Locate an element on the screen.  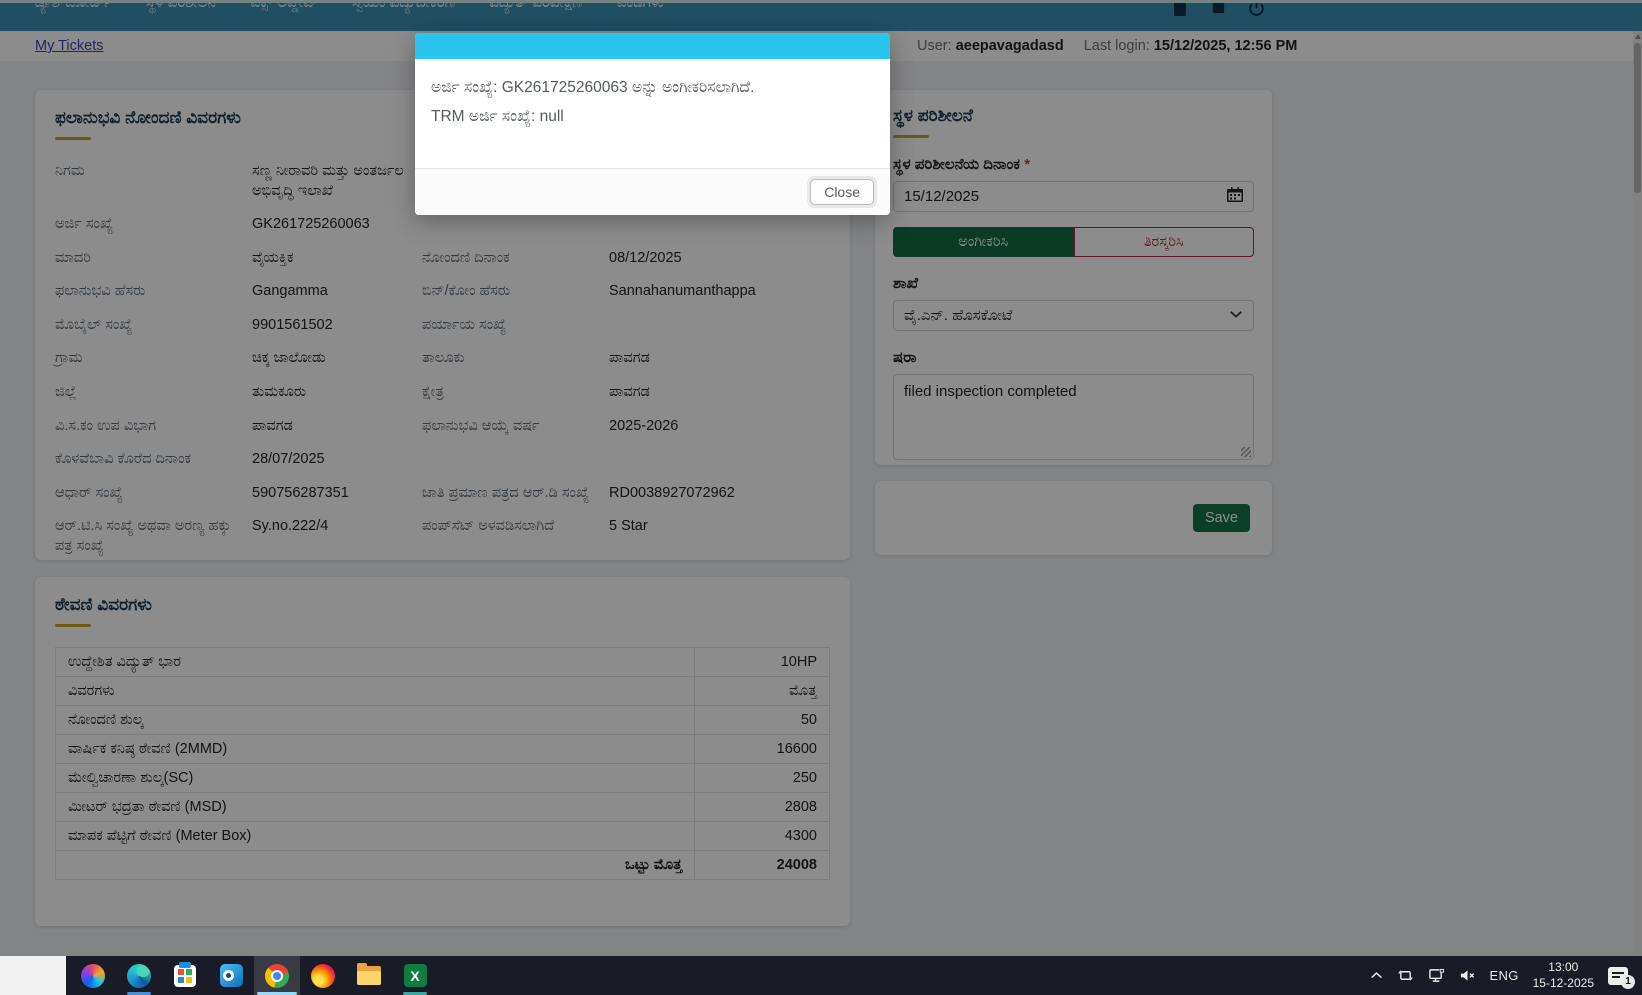
tray-network-icon is located at coordinates (1436, 975).